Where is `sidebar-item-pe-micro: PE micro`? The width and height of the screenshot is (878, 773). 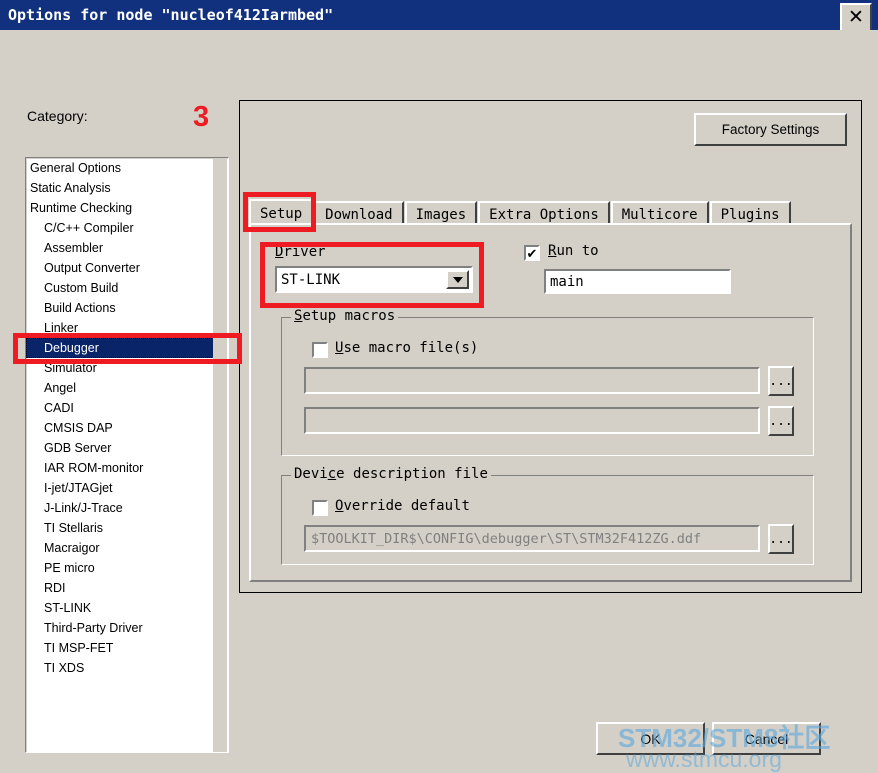
sidebar-item-pe-micro: PE micro is located at coordinates (127, 568).